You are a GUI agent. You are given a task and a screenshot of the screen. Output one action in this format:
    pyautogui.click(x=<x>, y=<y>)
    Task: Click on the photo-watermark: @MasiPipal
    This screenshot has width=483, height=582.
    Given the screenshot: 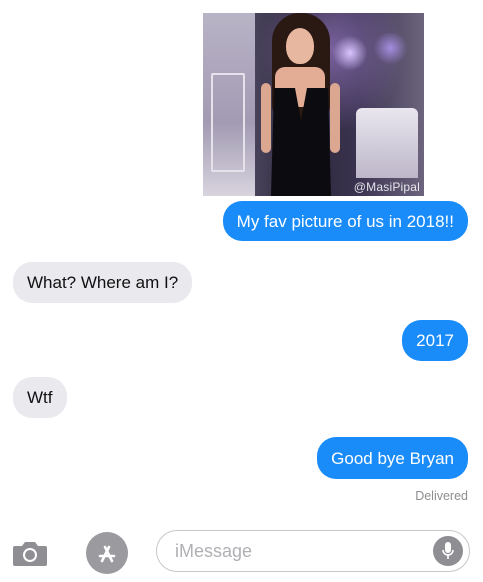 What is the action you would take?
    pyautogui.click(x=386, y=187)
    